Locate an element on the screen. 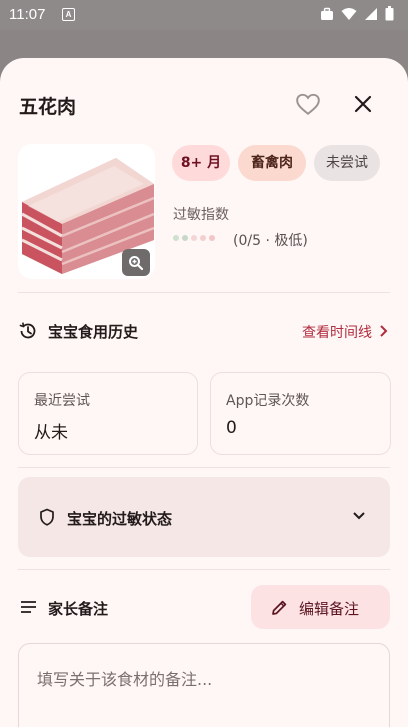 This screenshot has width=408, height=727. allergy-index-label: 过敏指数 is located at coordinates (201, 215).